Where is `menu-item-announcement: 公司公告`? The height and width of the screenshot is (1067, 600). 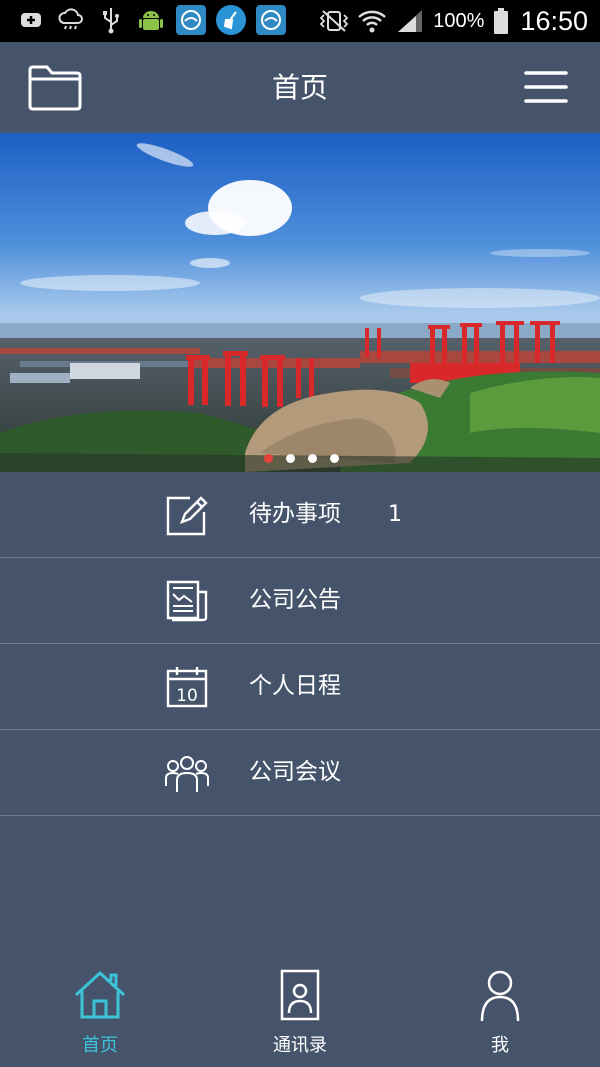 menu-item-announcement: 公司公告 is located at coordinates (300, 601).